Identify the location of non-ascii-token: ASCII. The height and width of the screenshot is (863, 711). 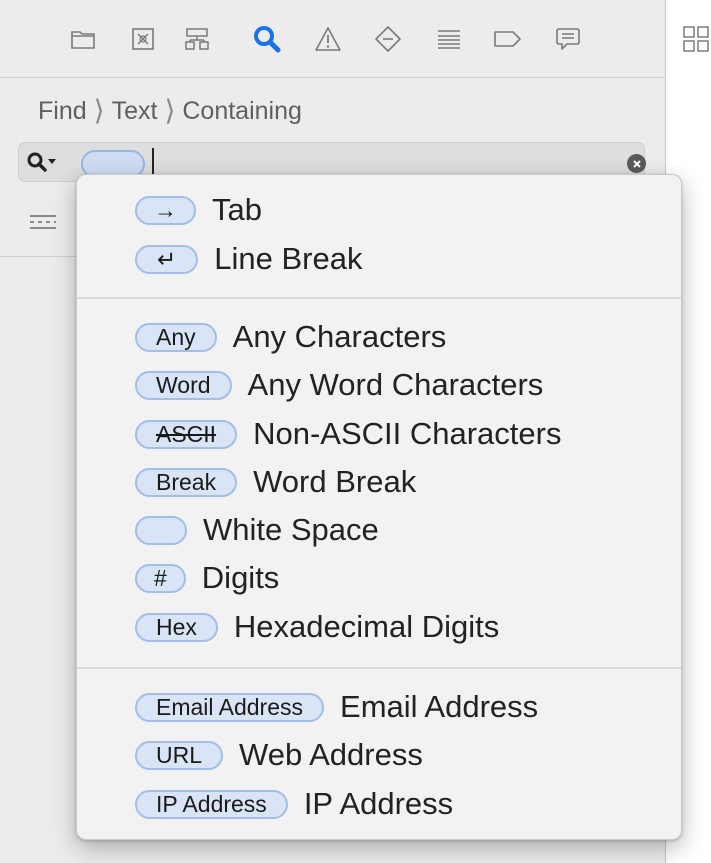
(186, 434).